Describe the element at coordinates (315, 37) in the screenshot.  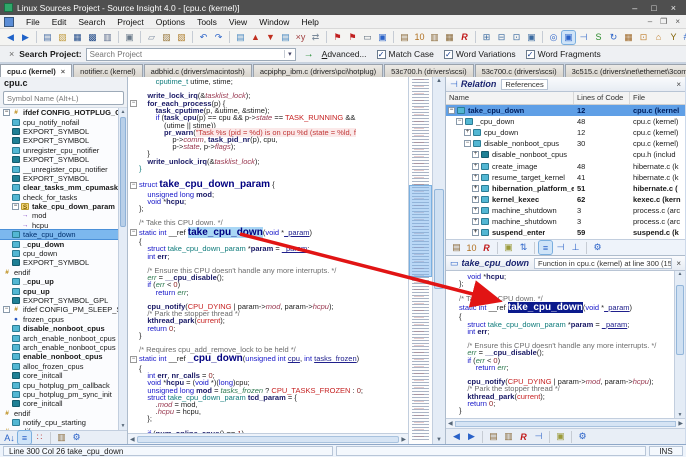
I see `link-icon: ⇄` at that location.